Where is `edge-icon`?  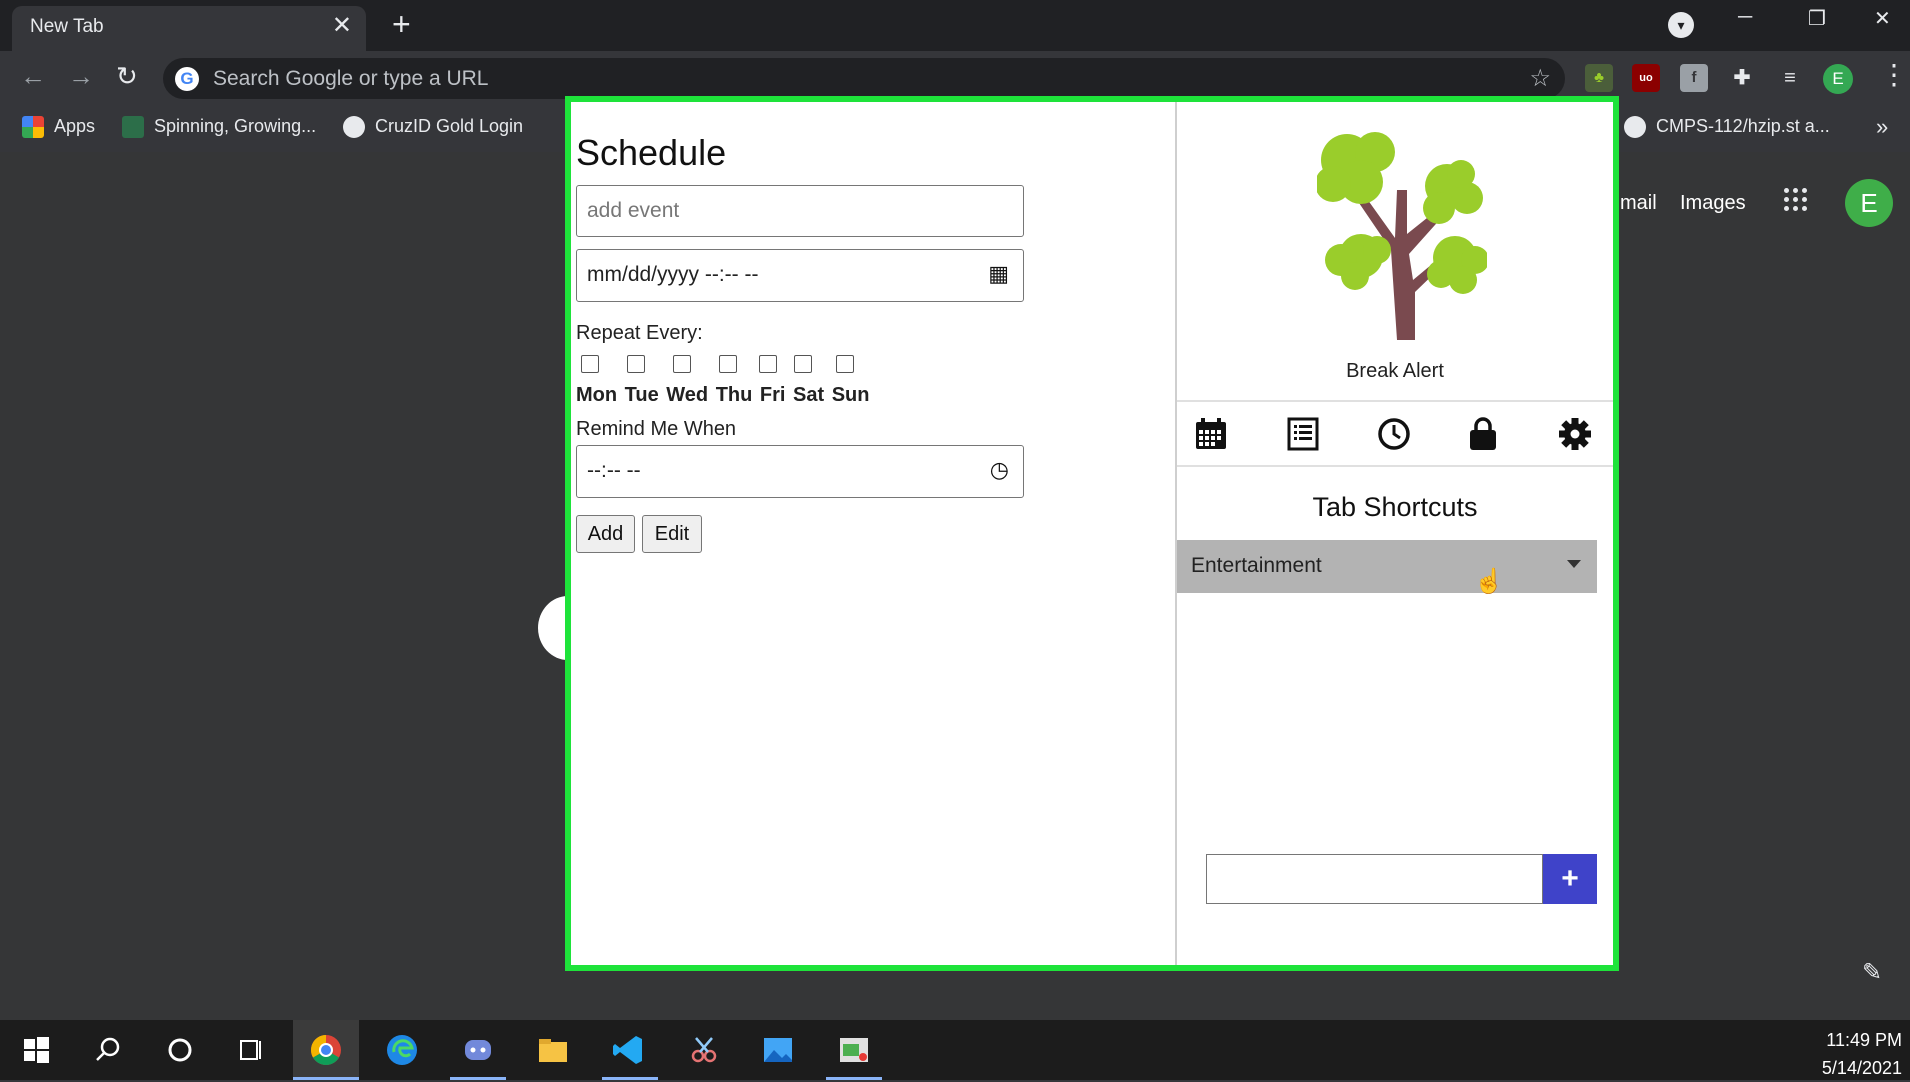
edge-icon is located at coordinates (402, 1050).